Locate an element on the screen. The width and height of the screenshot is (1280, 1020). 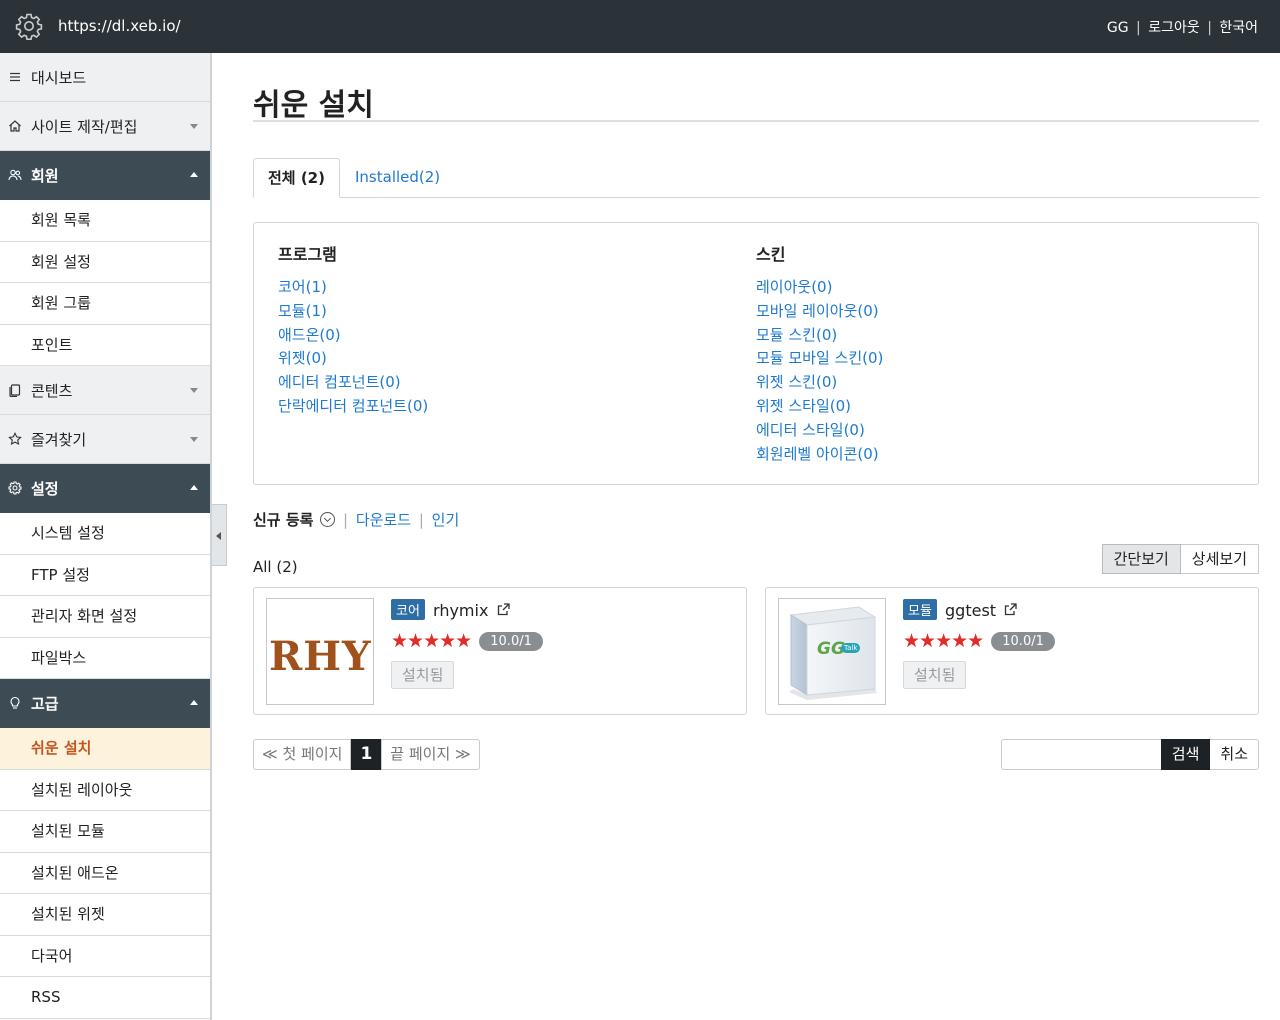
search-button: 검색 is located at coordinates (1185, 754).